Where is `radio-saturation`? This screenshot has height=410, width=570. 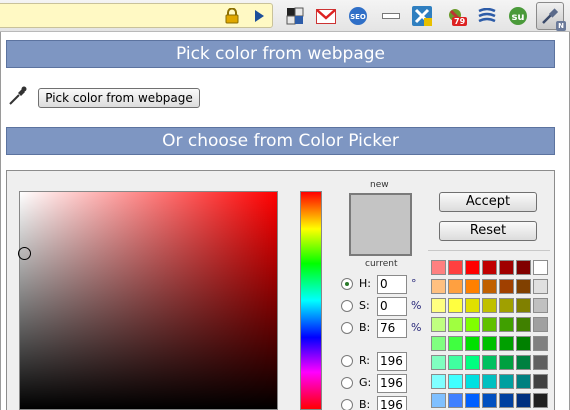
radio-saturation is located at coordinates (347, 306).